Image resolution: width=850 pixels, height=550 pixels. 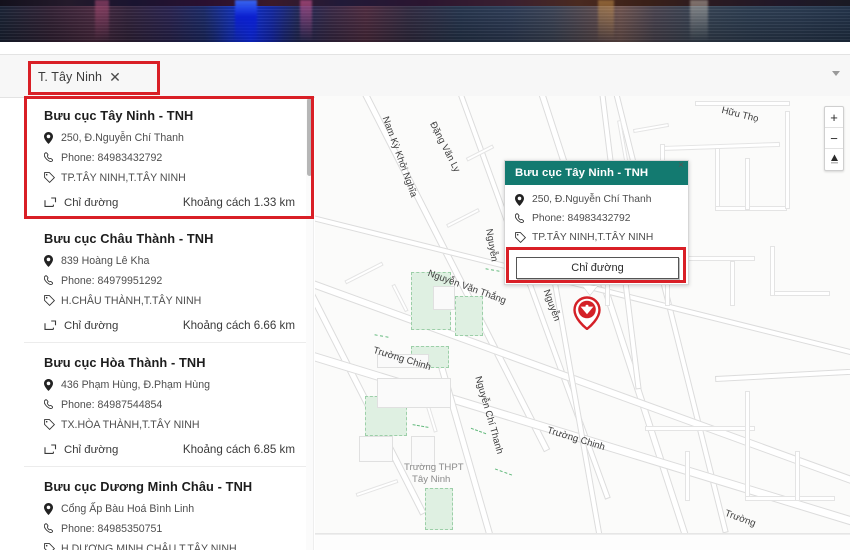 What do you see at coordinates (169, 385) in the screenshot?
I see `poi-address-row: 436 Phạm Hùng, Đ.Phạm Hùng` at bounding box center [169, 385].